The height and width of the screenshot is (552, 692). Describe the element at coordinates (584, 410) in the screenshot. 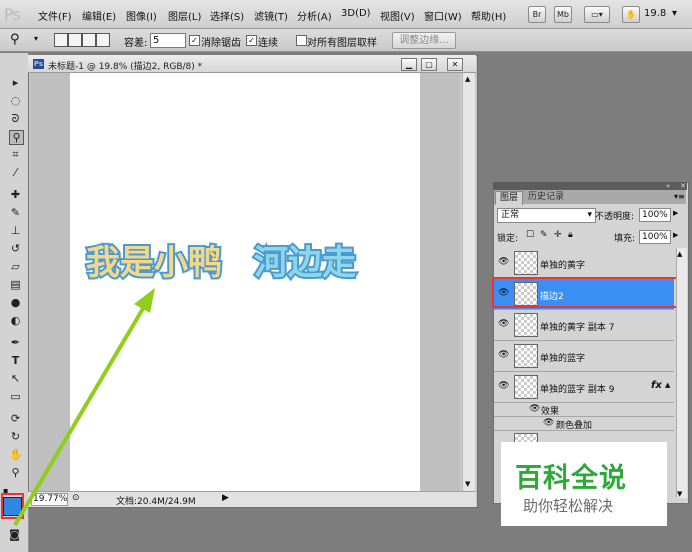

I see `effects-row` at that location.